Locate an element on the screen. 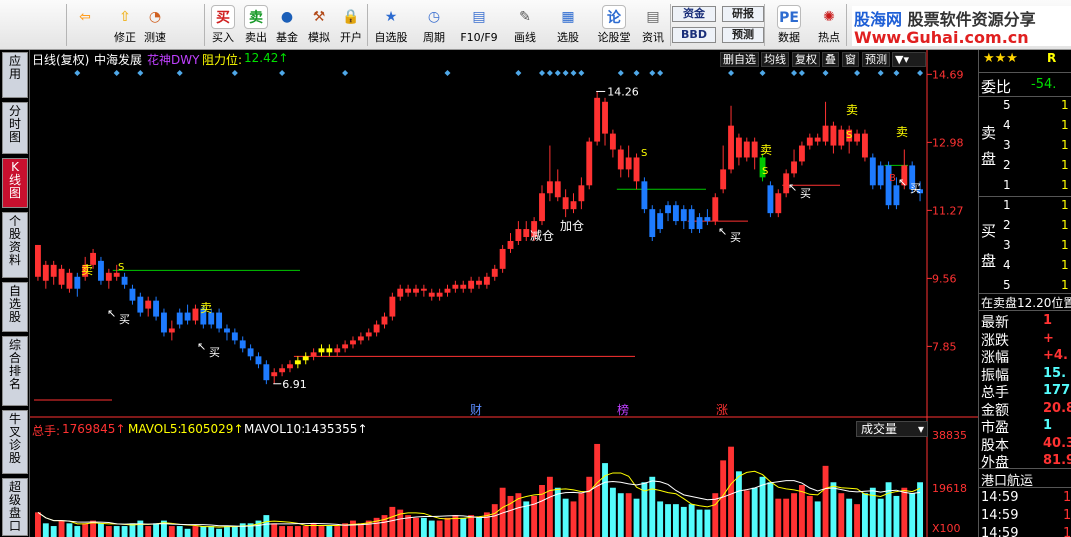 The height and width of the screenshot is (537, 1071). sell-level-num: 2 is located at coordinates (1007, 165).